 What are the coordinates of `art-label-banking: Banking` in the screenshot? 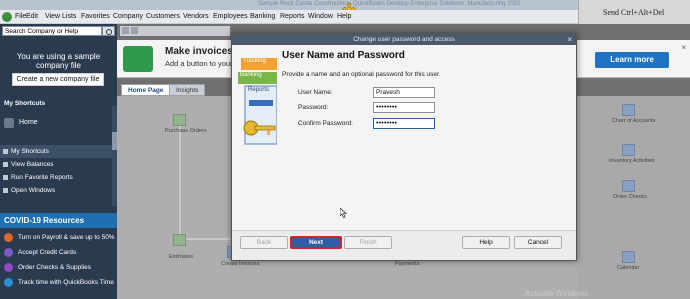 It's located at (251, 75).